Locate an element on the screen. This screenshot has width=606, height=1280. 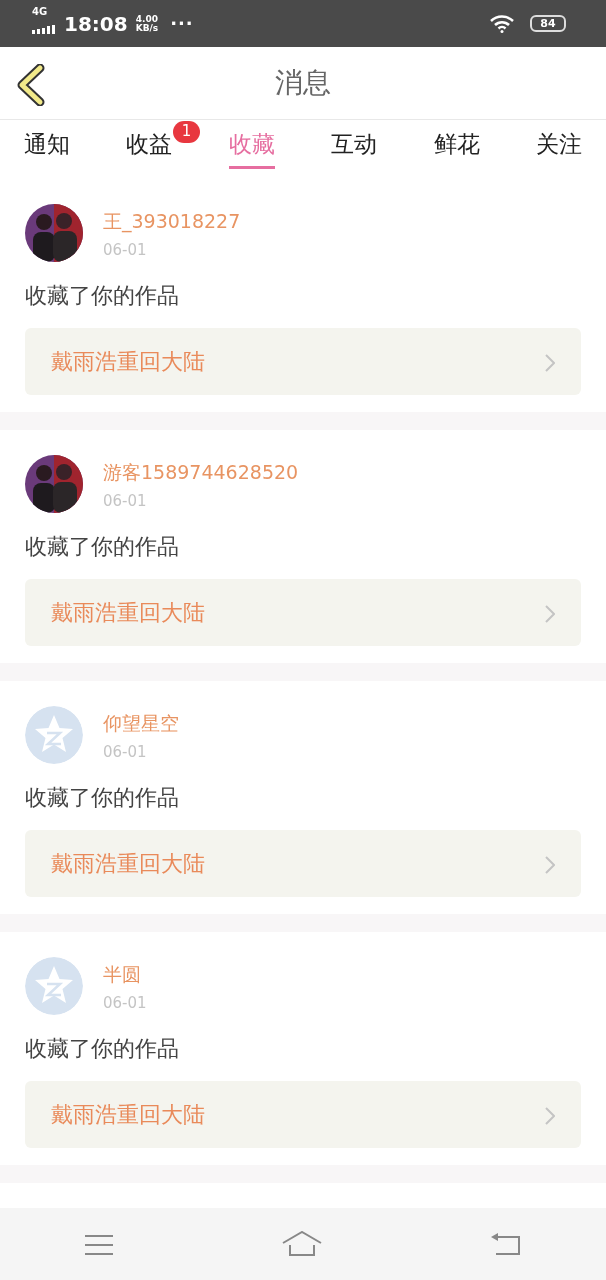
back-nav-button is located at coordinates (506, 1244).